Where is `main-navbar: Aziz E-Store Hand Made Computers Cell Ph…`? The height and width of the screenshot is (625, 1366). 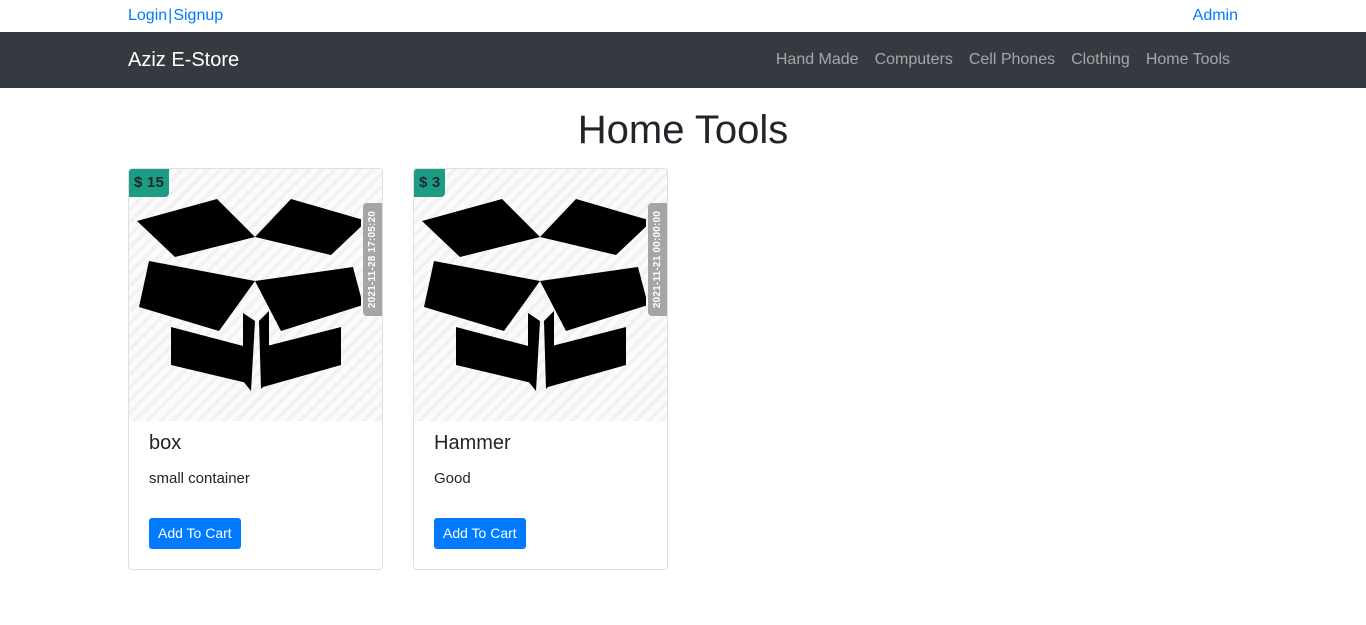
main-navbar: Aziz E-Store Hand Made Computers Cell Ph… is located at coordinates (683, 60).